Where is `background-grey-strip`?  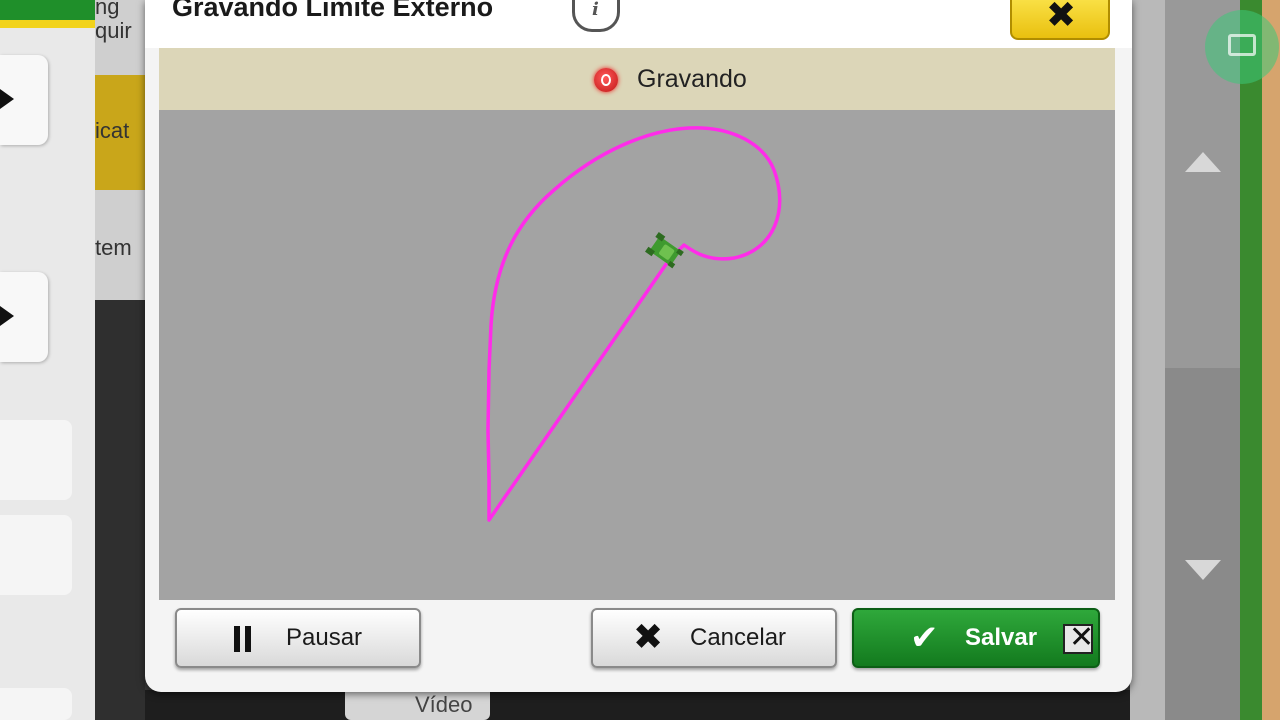
background-grey-strip is located at coordinates (1147, 360).